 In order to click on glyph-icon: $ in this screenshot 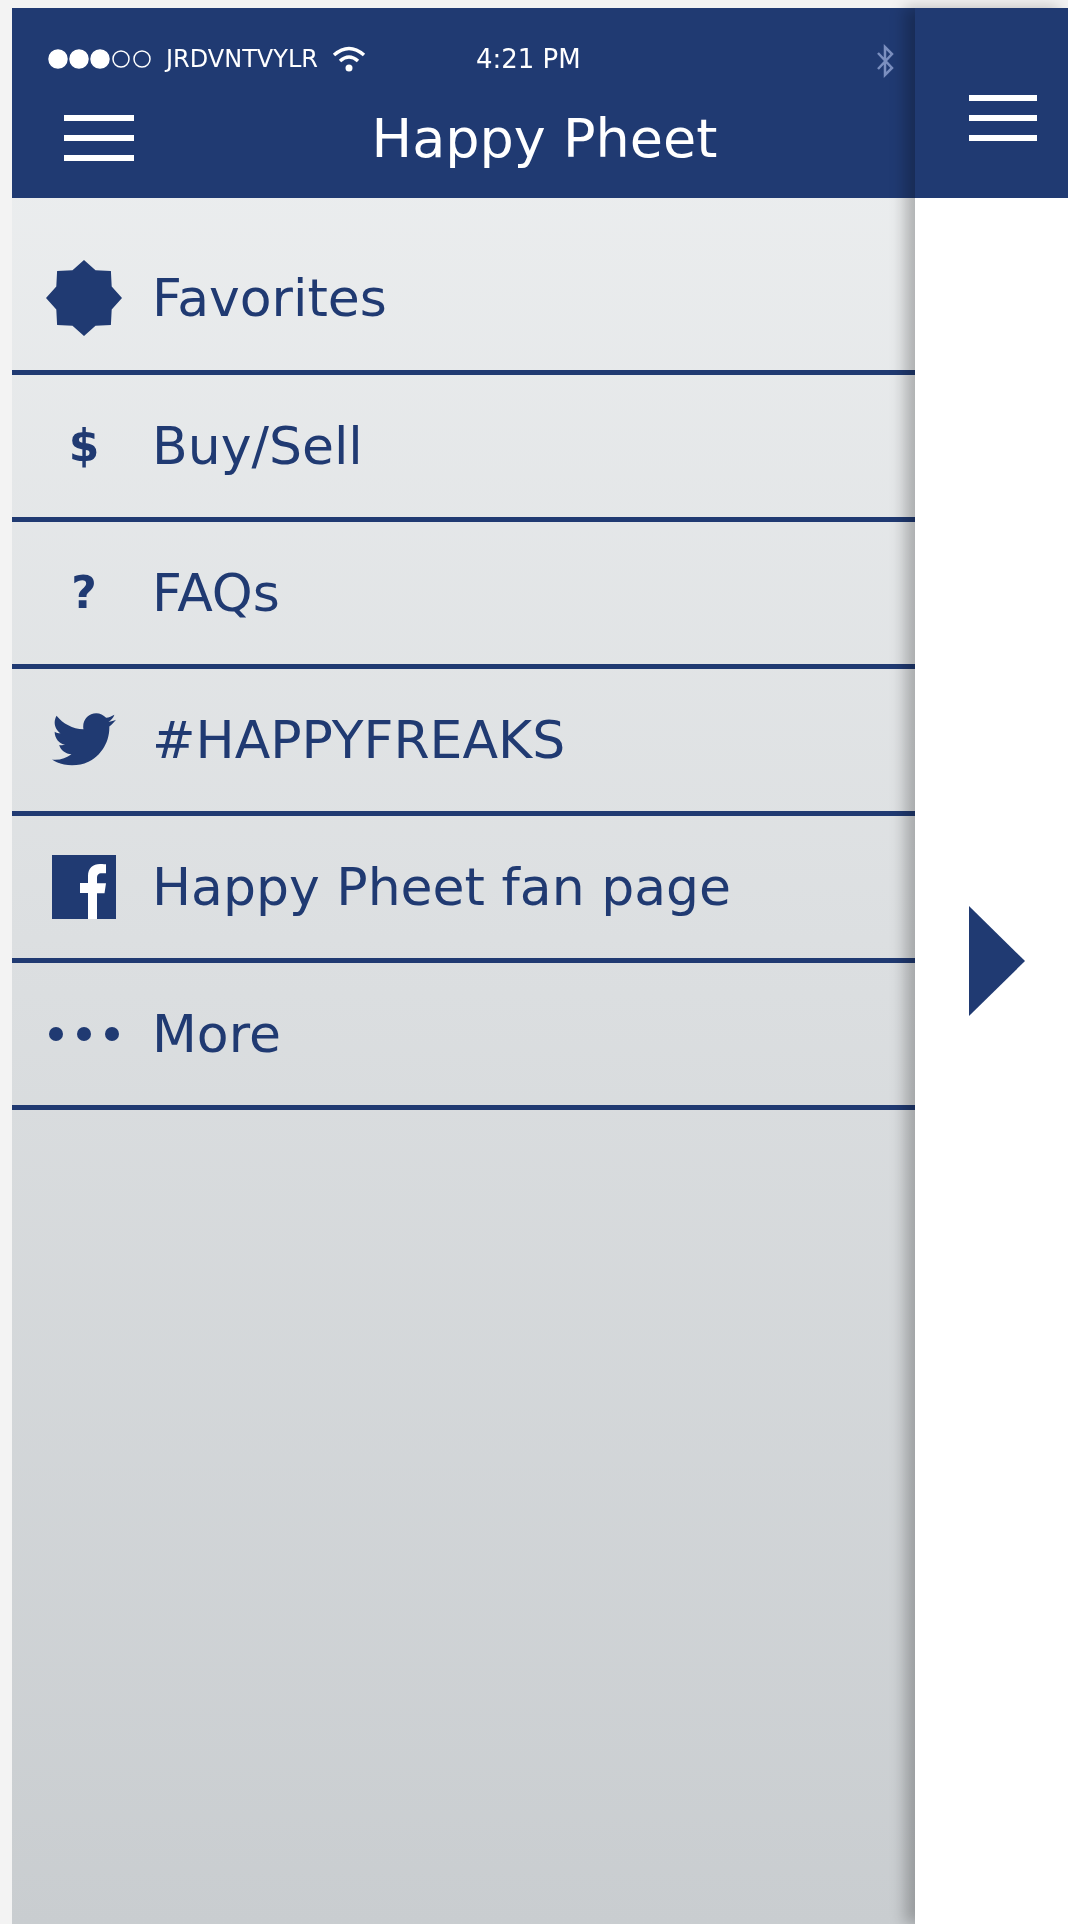, I will do `click(84, 446)`.